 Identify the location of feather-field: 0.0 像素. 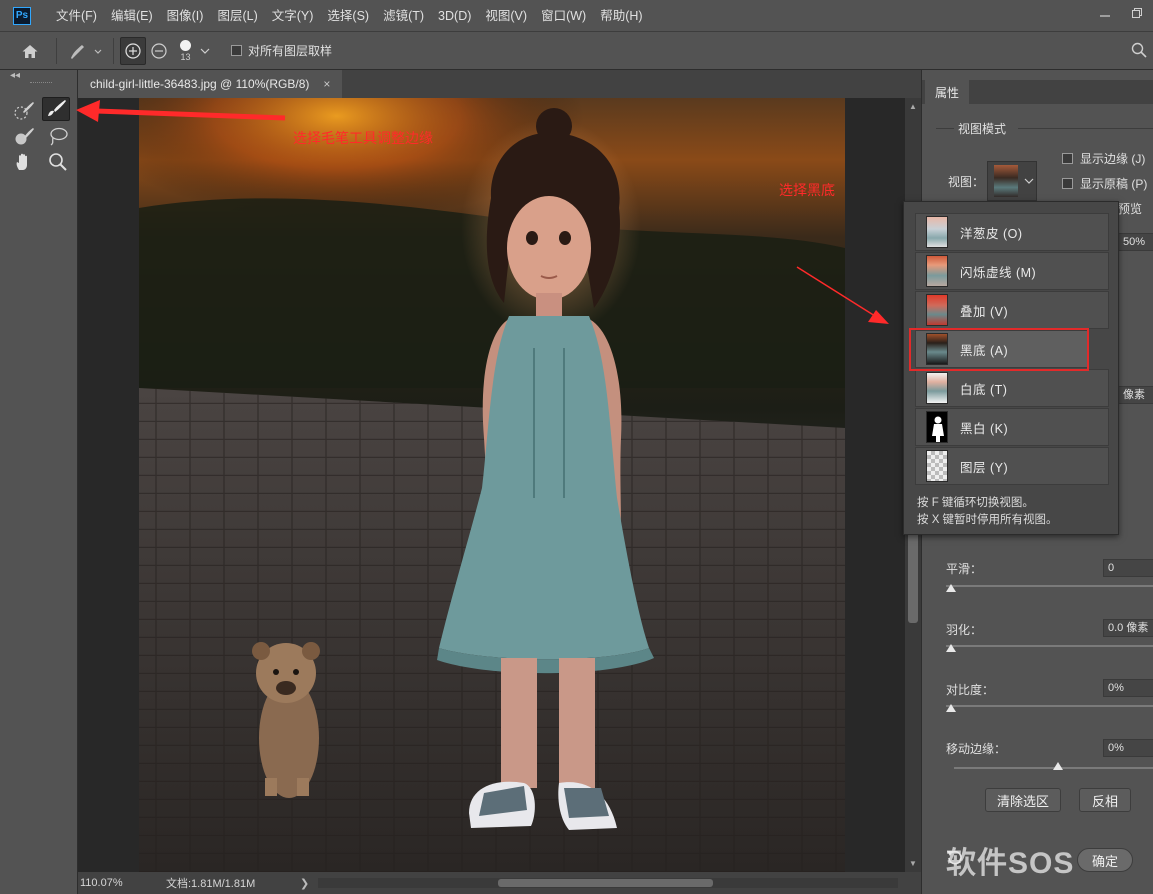
(1128, 628).